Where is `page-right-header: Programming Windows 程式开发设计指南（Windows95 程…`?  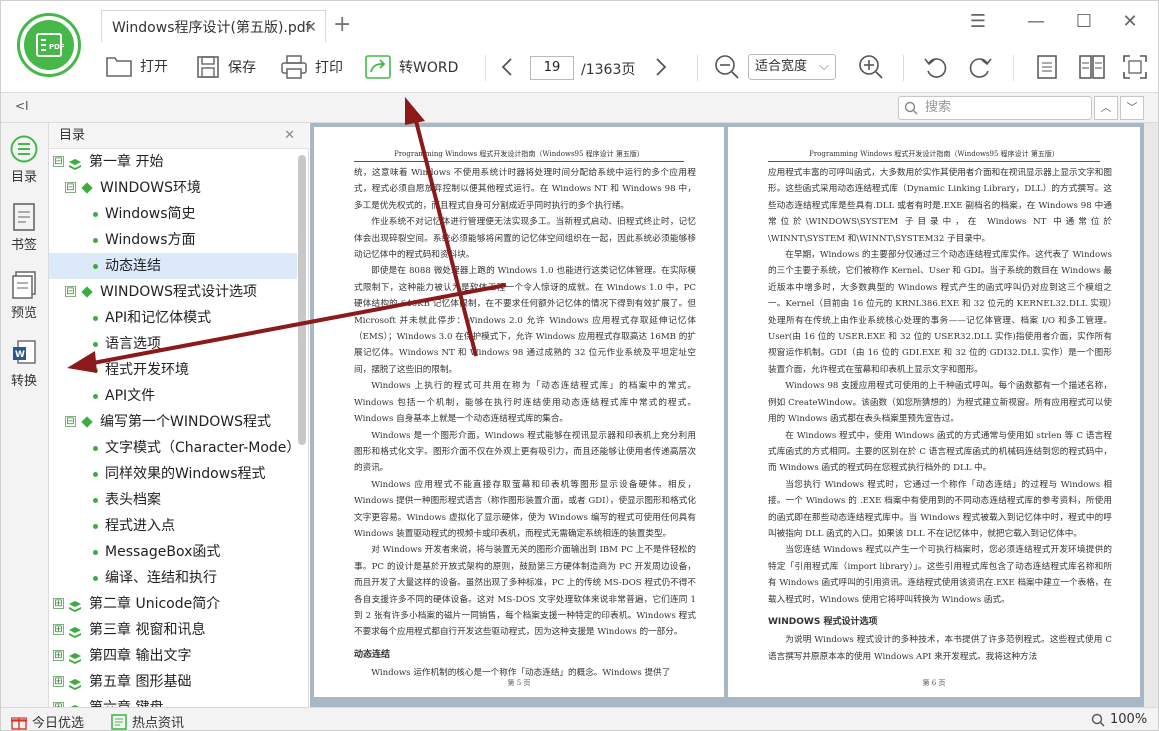
page-right-header: Programming Windows 程式开发设计指南（Windows95 程… is located at coordinates (934, 155).